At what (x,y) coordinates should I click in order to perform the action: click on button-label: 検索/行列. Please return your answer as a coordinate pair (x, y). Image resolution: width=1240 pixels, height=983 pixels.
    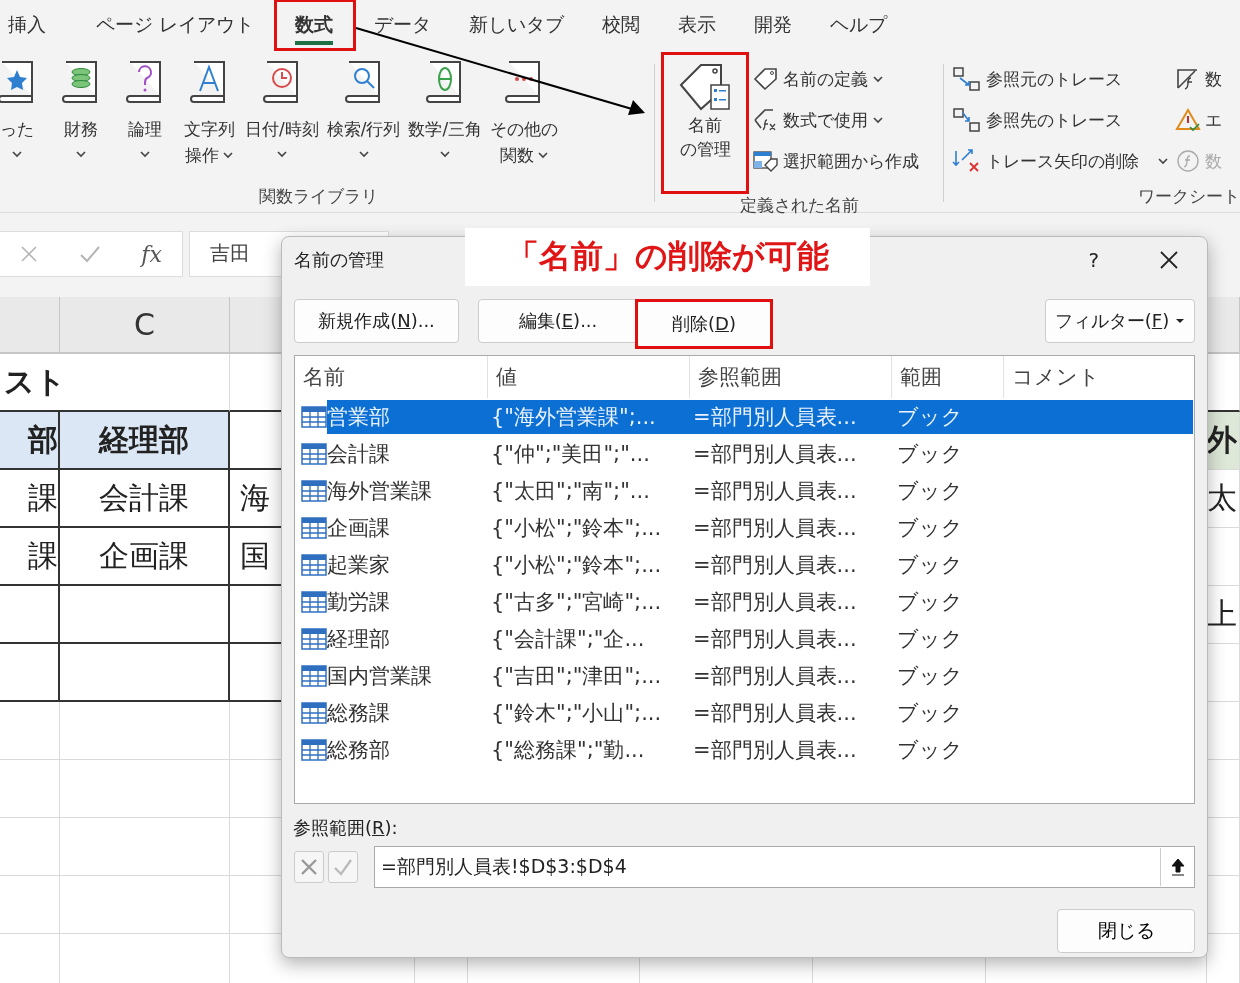
    Looking at the image, I should click on (363, 129).